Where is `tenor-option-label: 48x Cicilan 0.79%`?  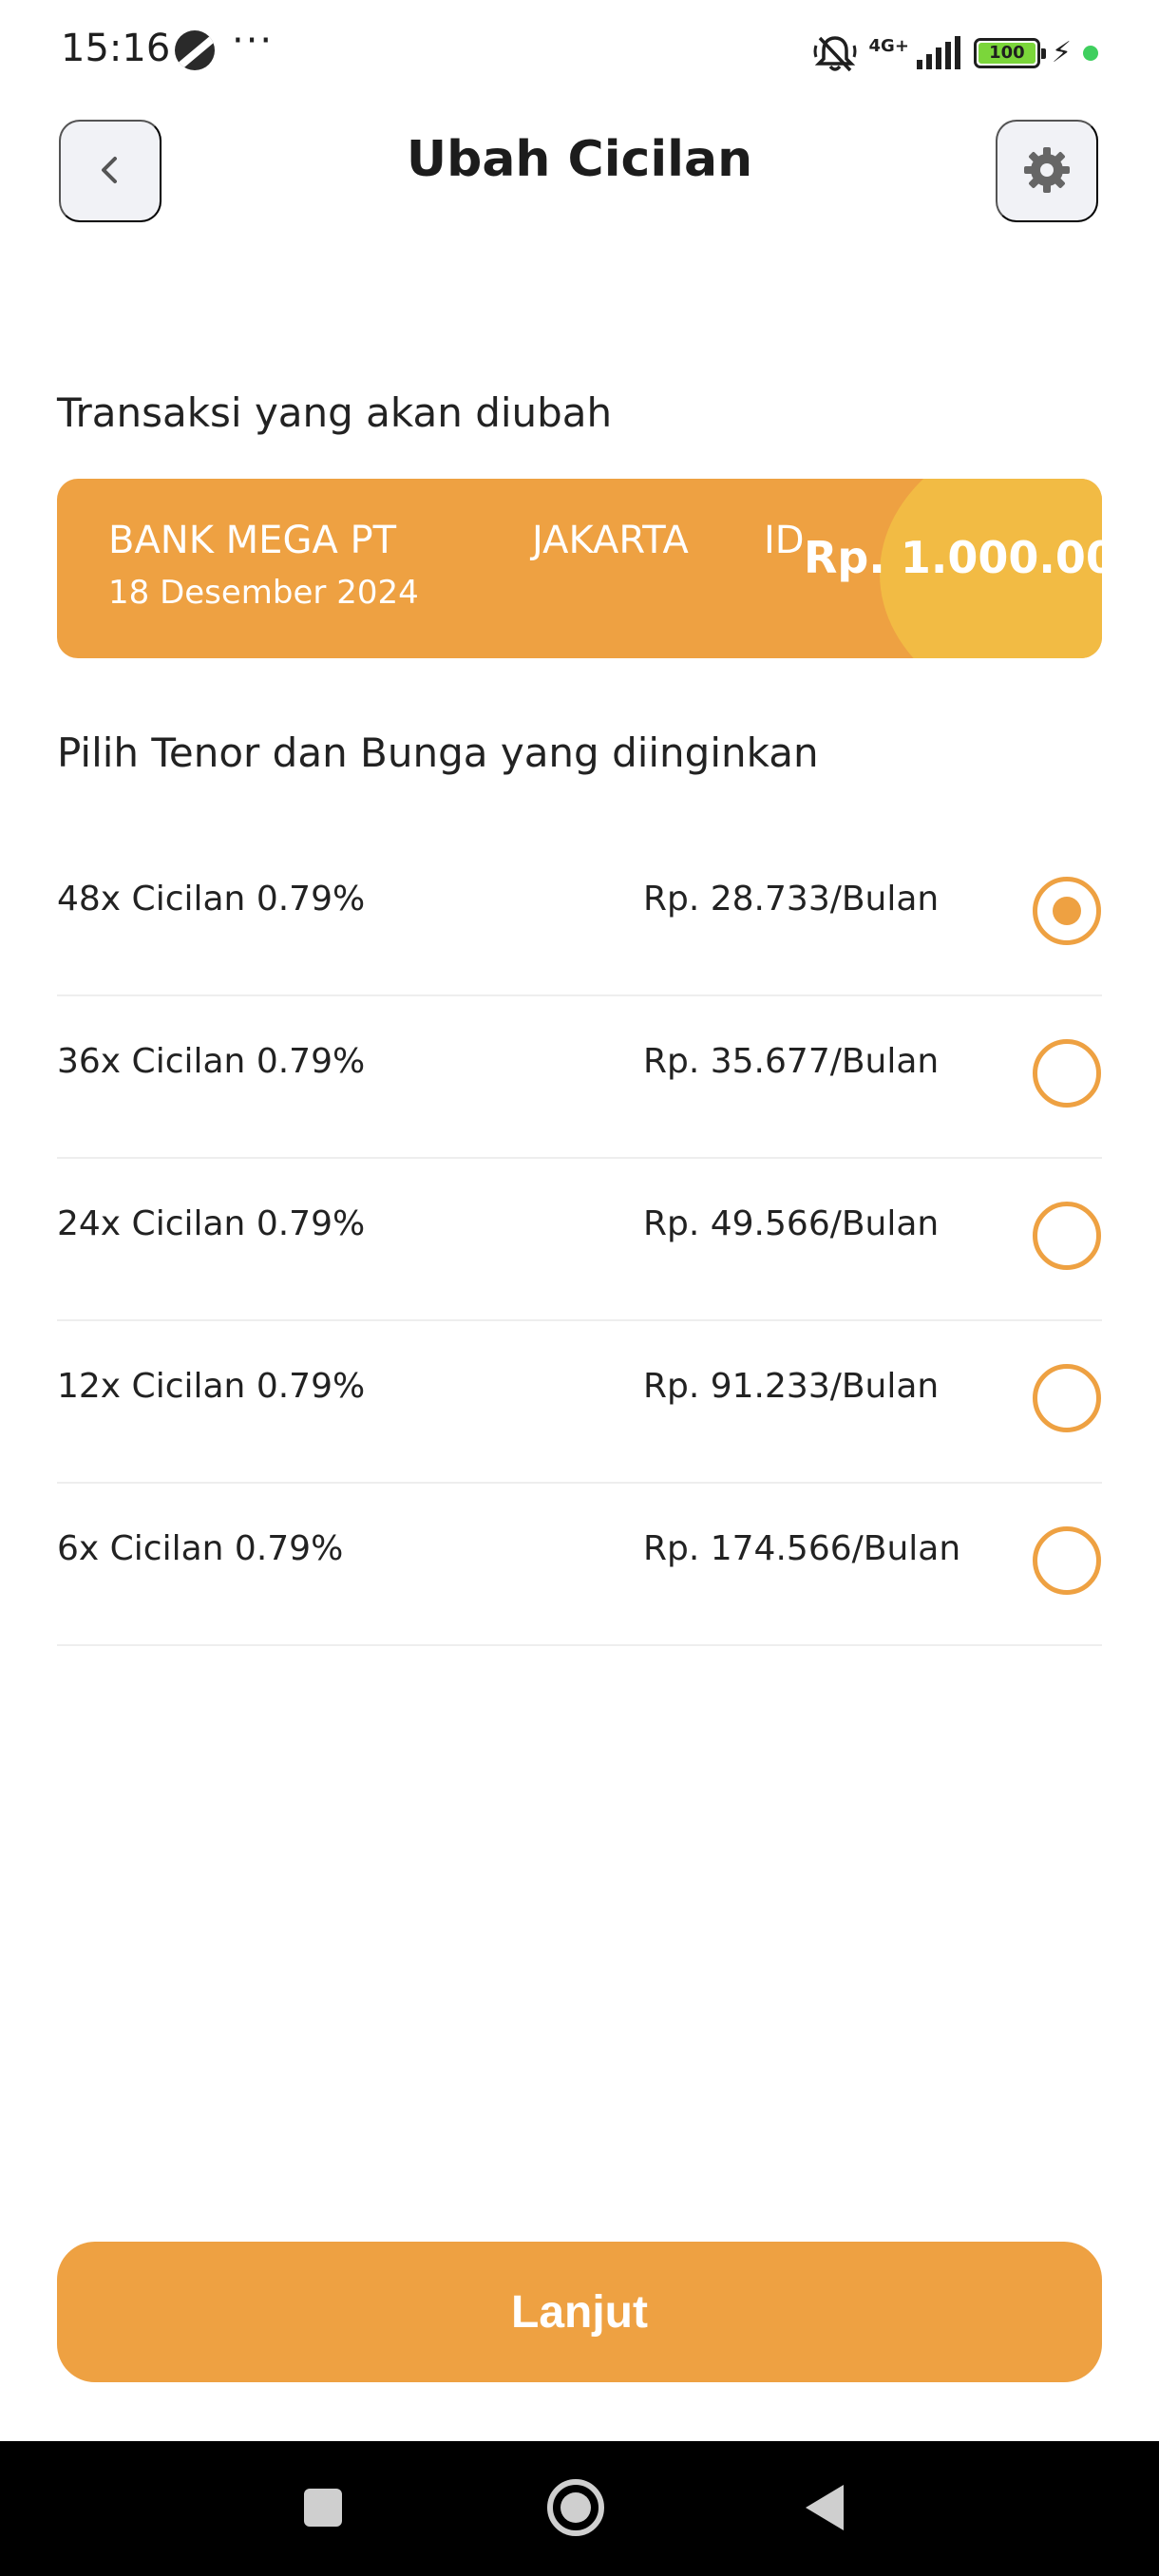 tenor-option-label: 48x Cicilan 0.79% is located at coordinates (211, 899).